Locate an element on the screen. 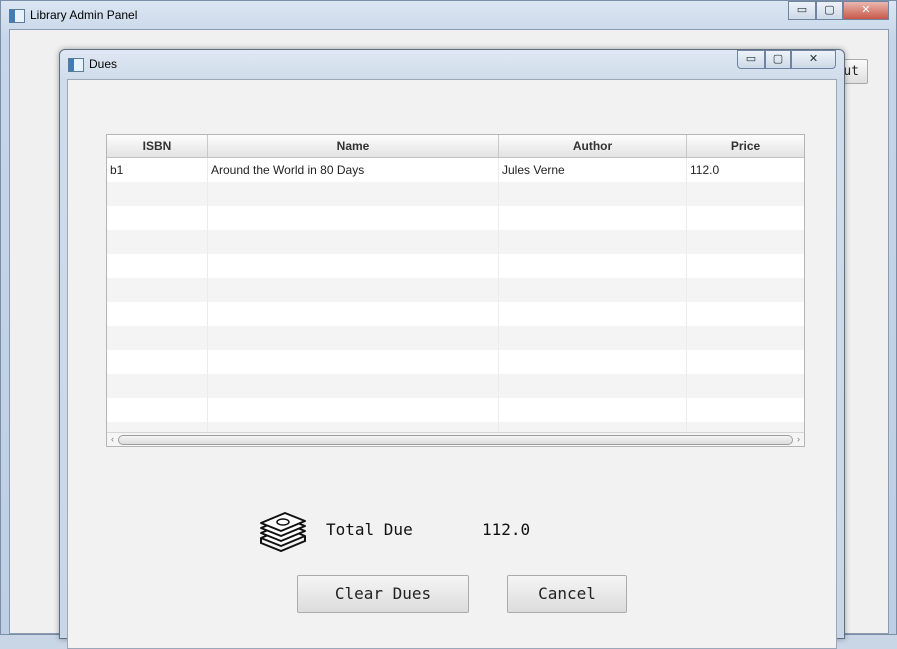  horizontal-scrollbar: ‹ › is located at coordinates (455, 439).